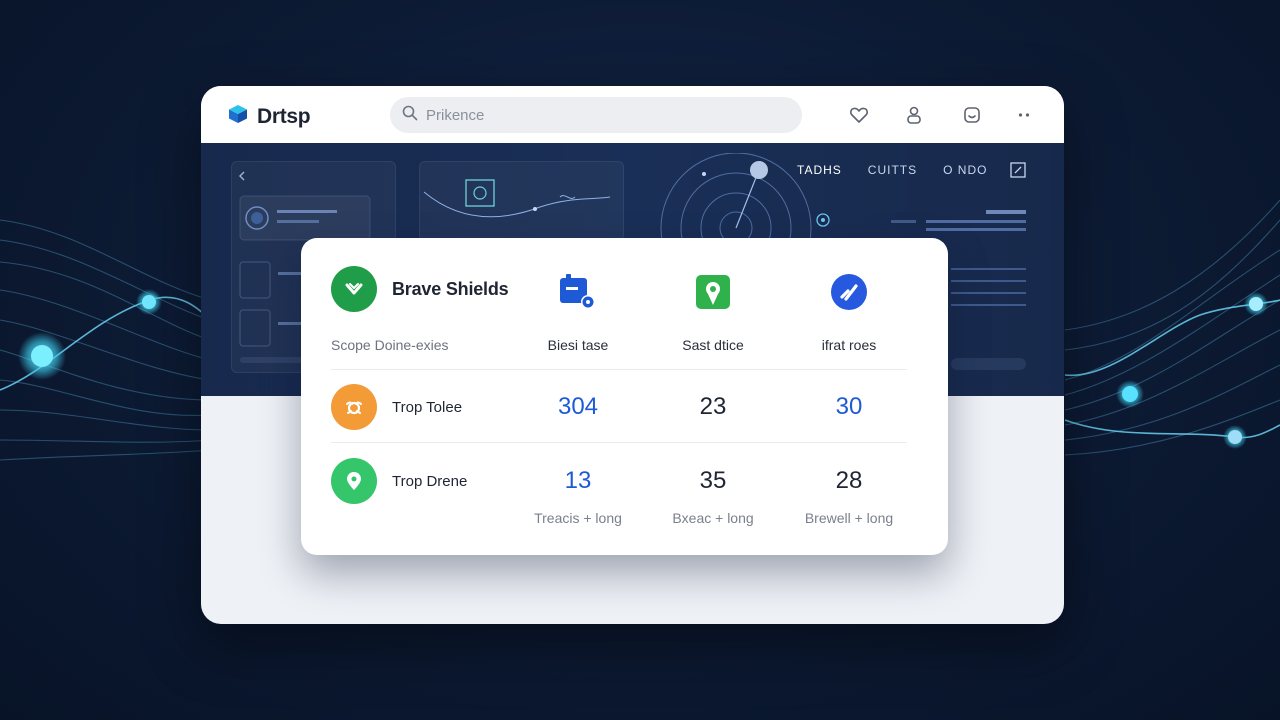 The image size is (1280, 720). I want to click on footer-label-2: Bxeac + long, so click(713, 518).